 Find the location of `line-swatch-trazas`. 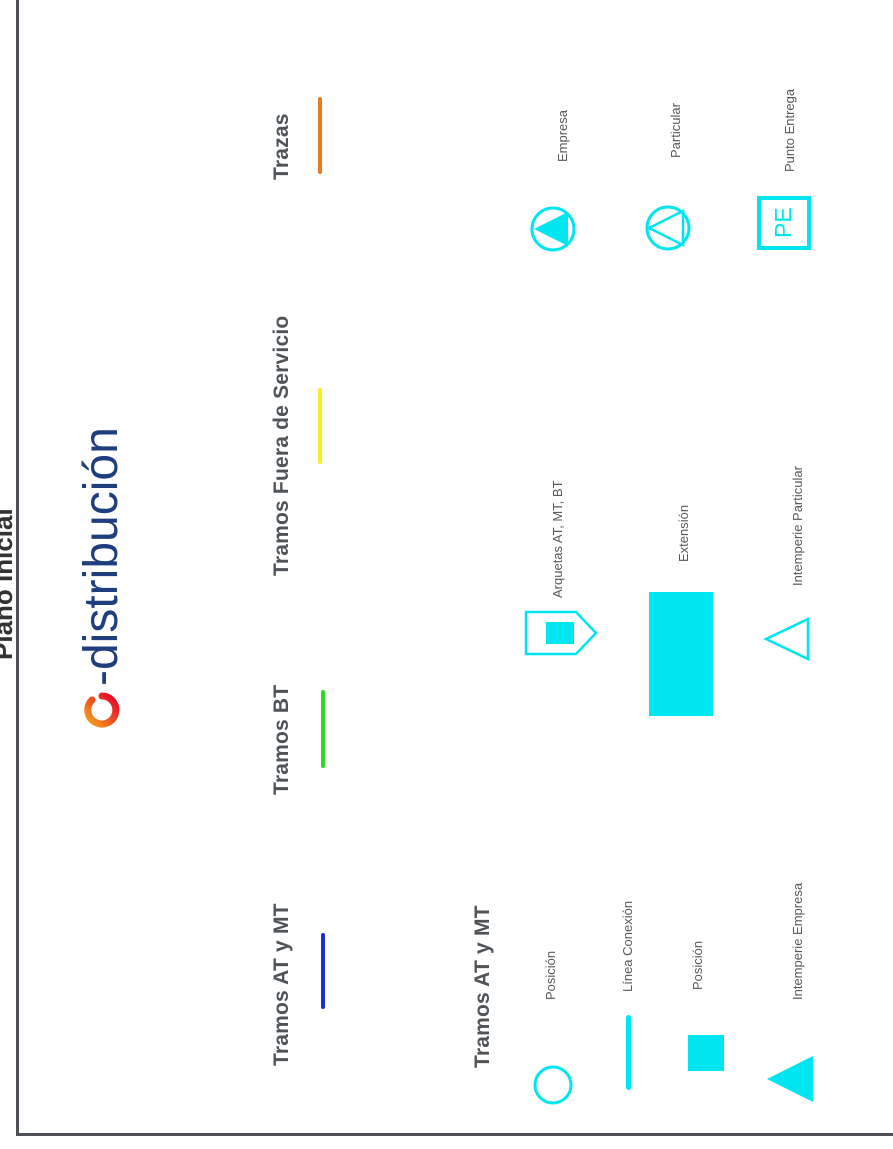

line-swatch-trazas is located at coordinates (320, 135).